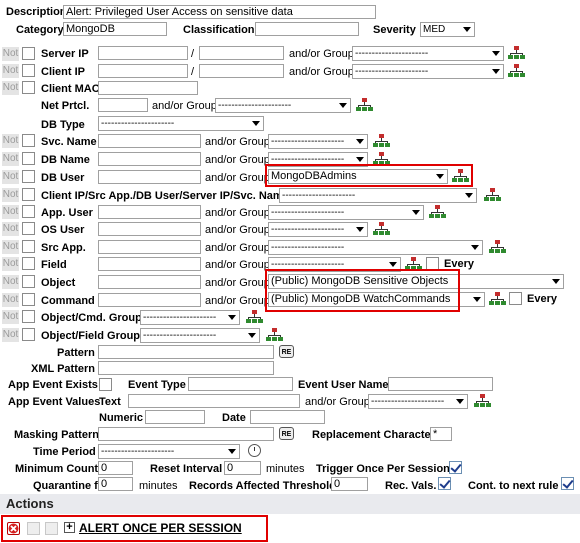 The image size is (580, 543). I want to click on minimum-count-input: 0, so click(115, 468).